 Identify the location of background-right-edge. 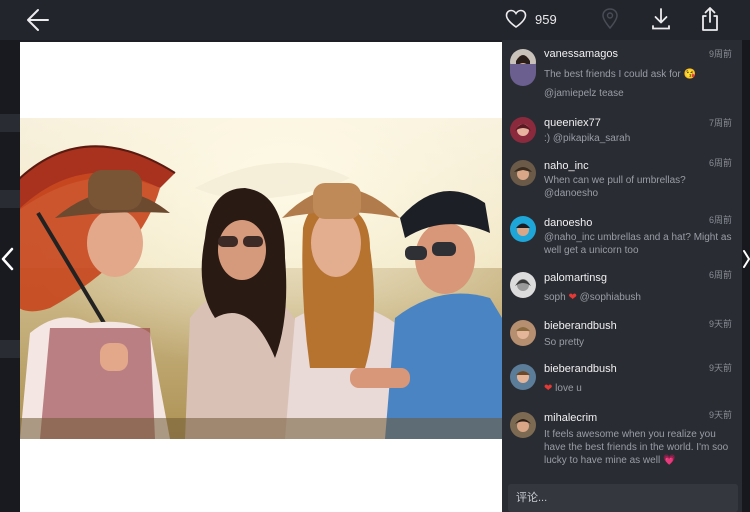
(746, 276).